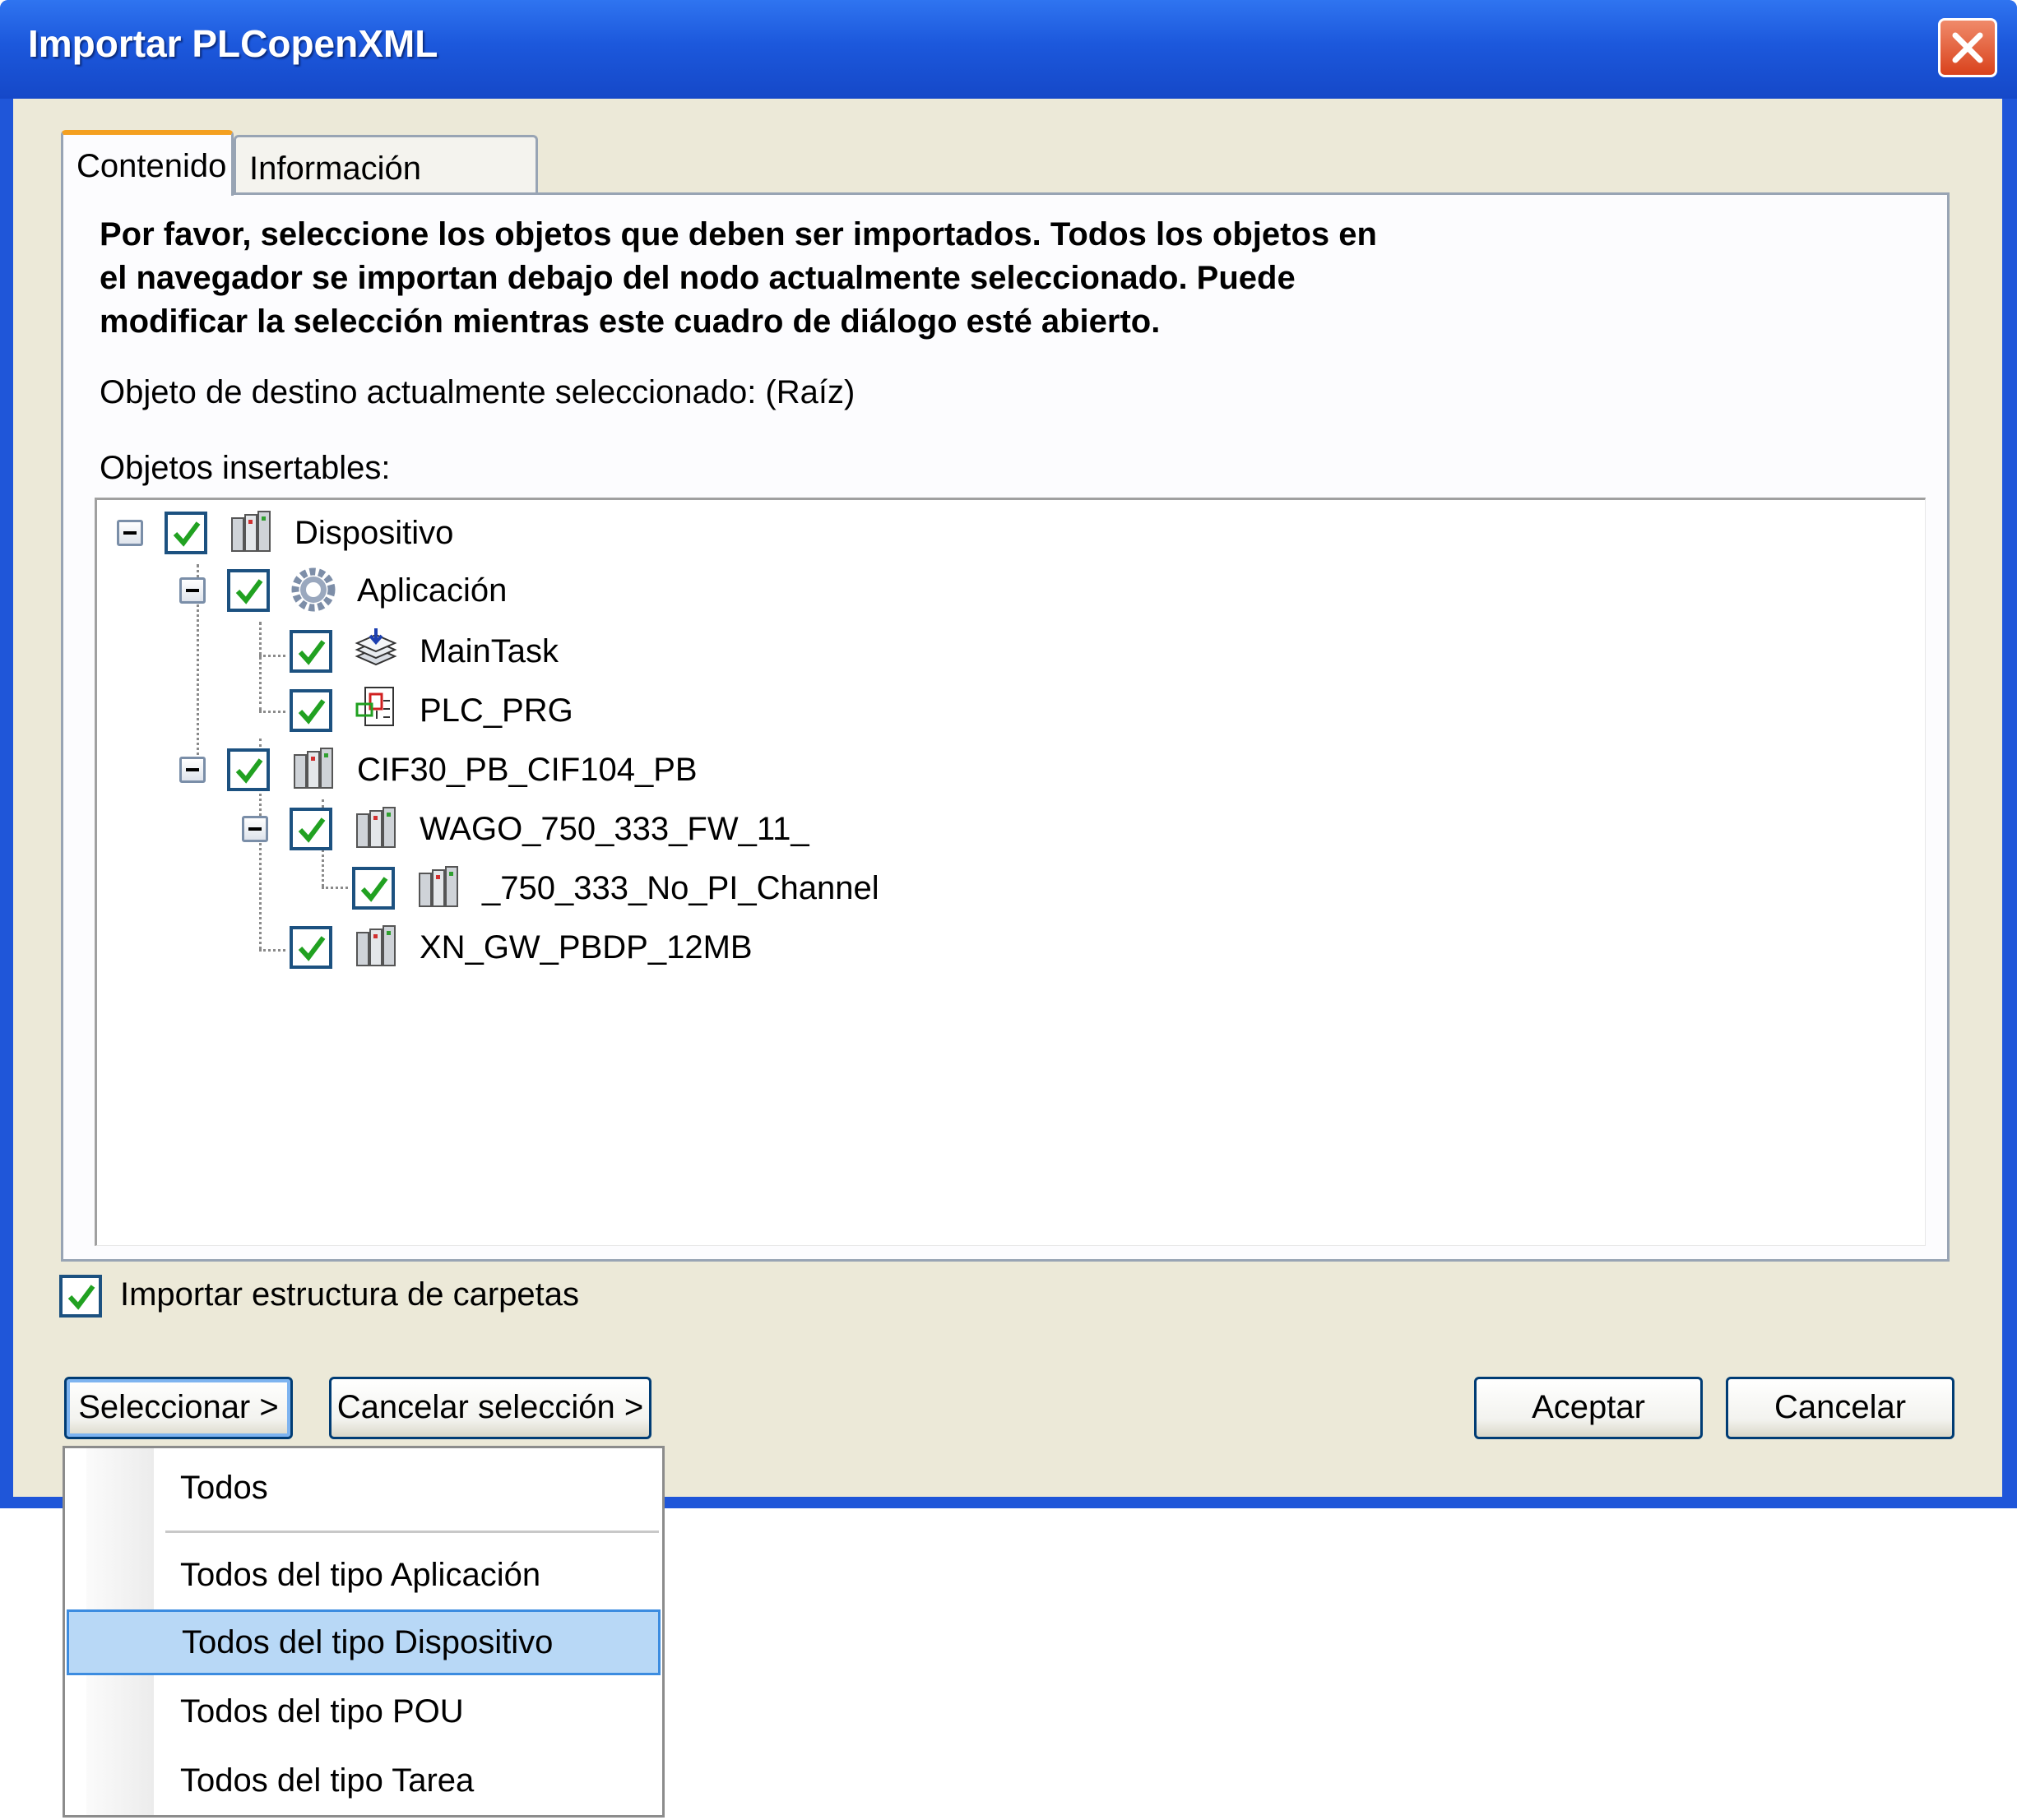  Describe the element at coordinates (363, 1575) in the screenshot. I see `menu-item-todos-aplicacion: Todos del tipo Aplicación` at that location.